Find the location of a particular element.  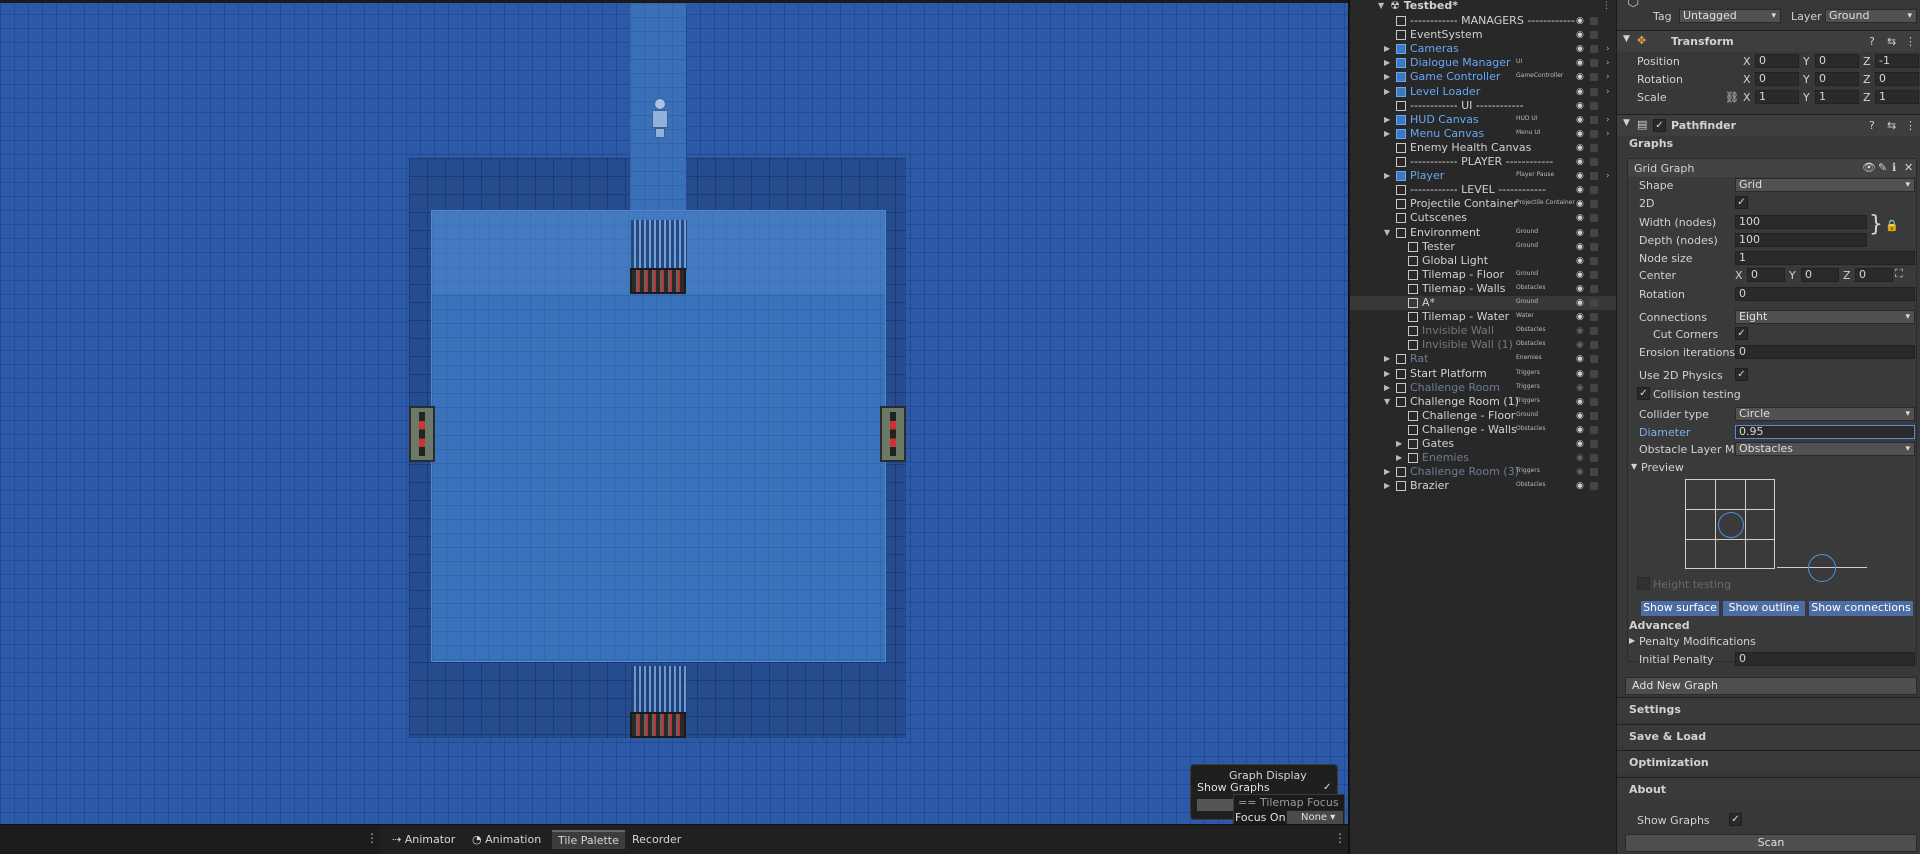

snap-center-icon: ⛶ is located at coordinates (1899, 274).